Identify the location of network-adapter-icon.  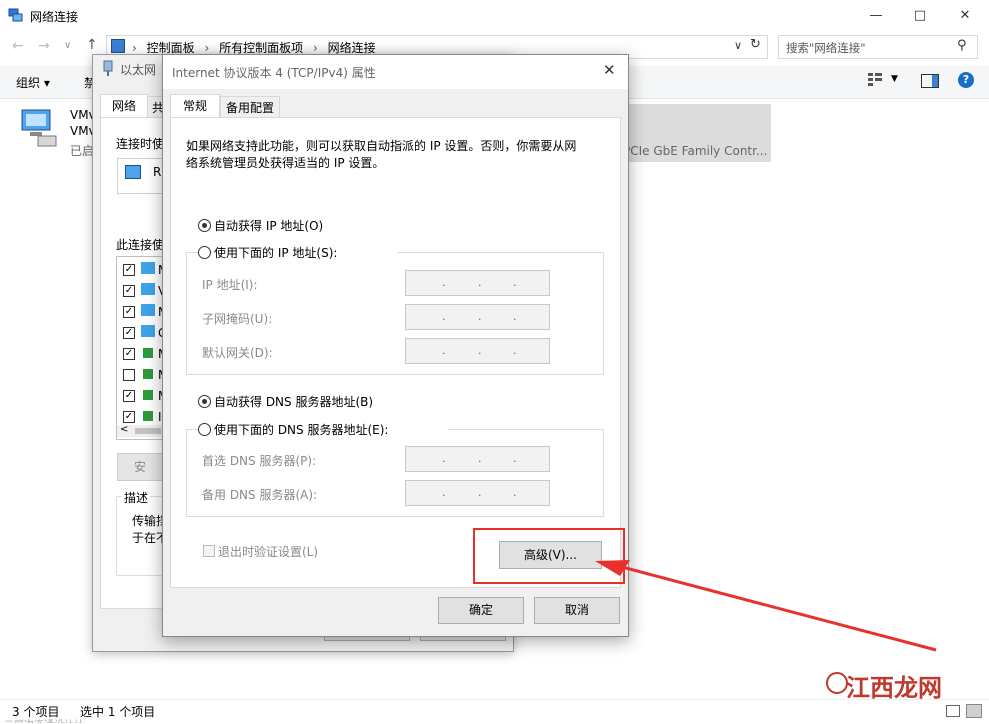
(40, 128).